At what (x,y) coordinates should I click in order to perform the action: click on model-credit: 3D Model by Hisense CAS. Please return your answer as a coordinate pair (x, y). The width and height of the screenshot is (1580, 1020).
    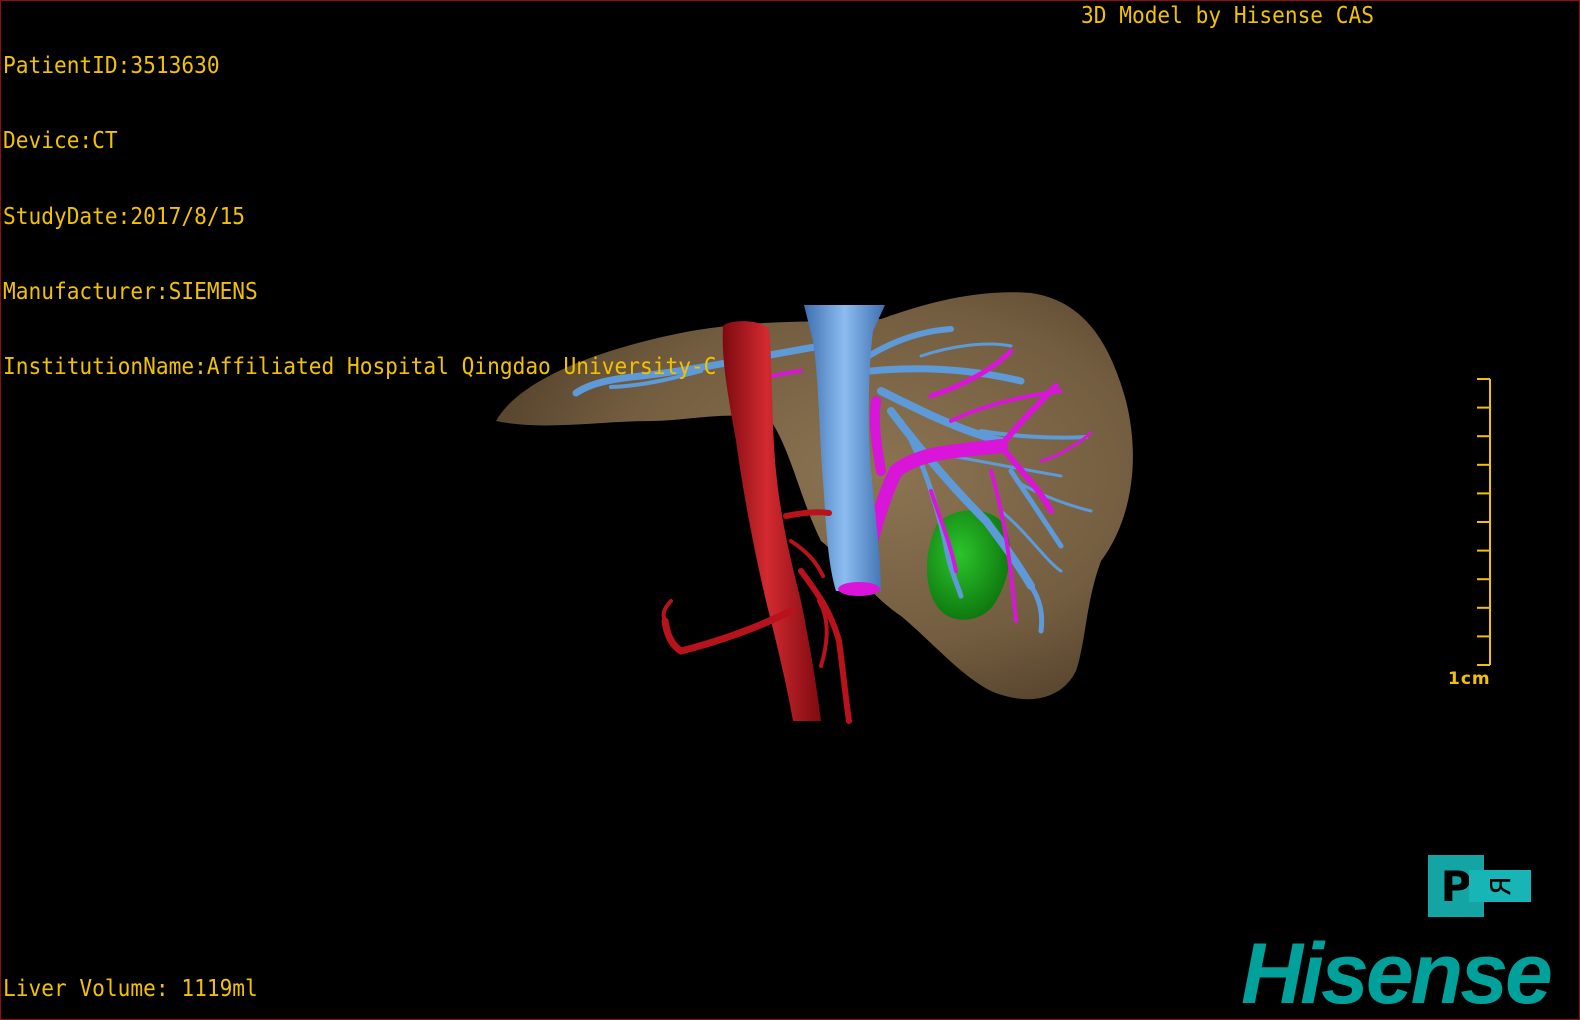
    Looking at the image, I should click on (1228, 16).